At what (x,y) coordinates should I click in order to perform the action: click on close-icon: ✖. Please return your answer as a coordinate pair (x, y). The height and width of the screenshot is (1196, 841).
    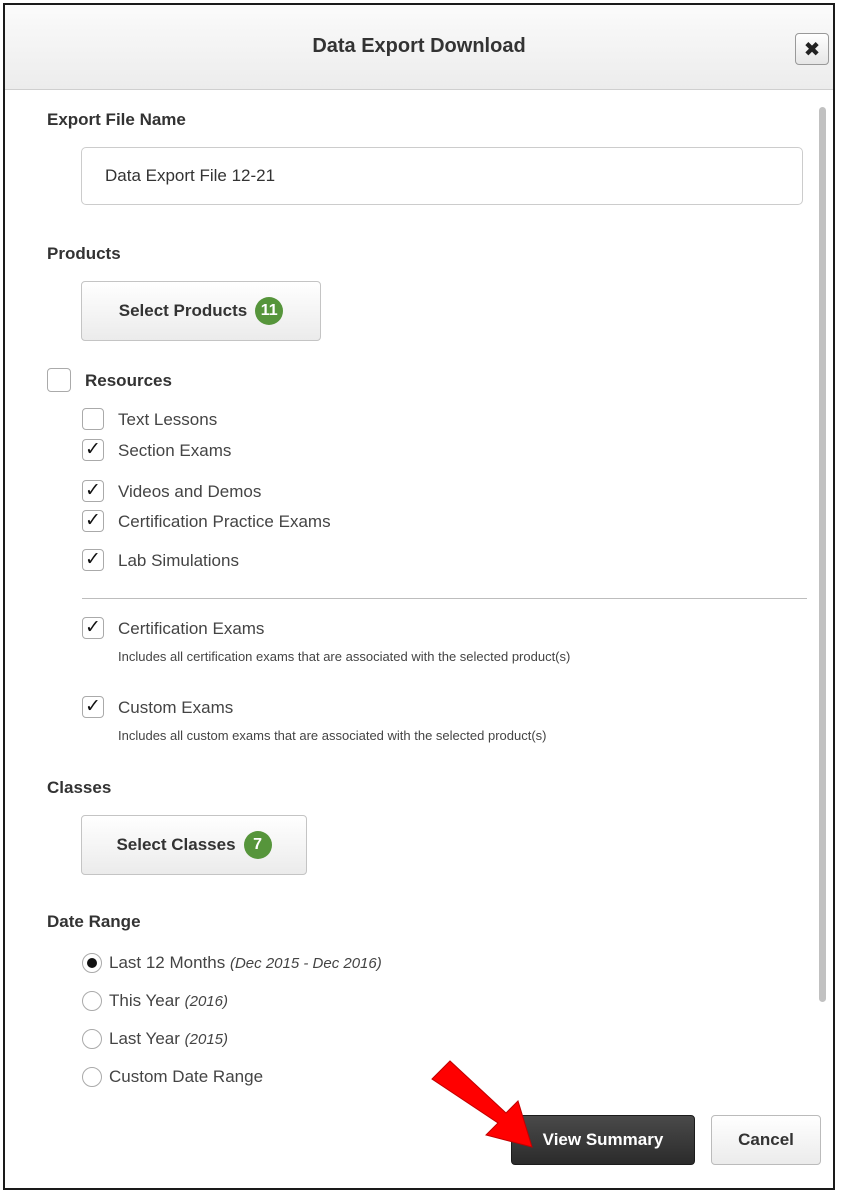
    Looking at the image, I should click on (812, 49).